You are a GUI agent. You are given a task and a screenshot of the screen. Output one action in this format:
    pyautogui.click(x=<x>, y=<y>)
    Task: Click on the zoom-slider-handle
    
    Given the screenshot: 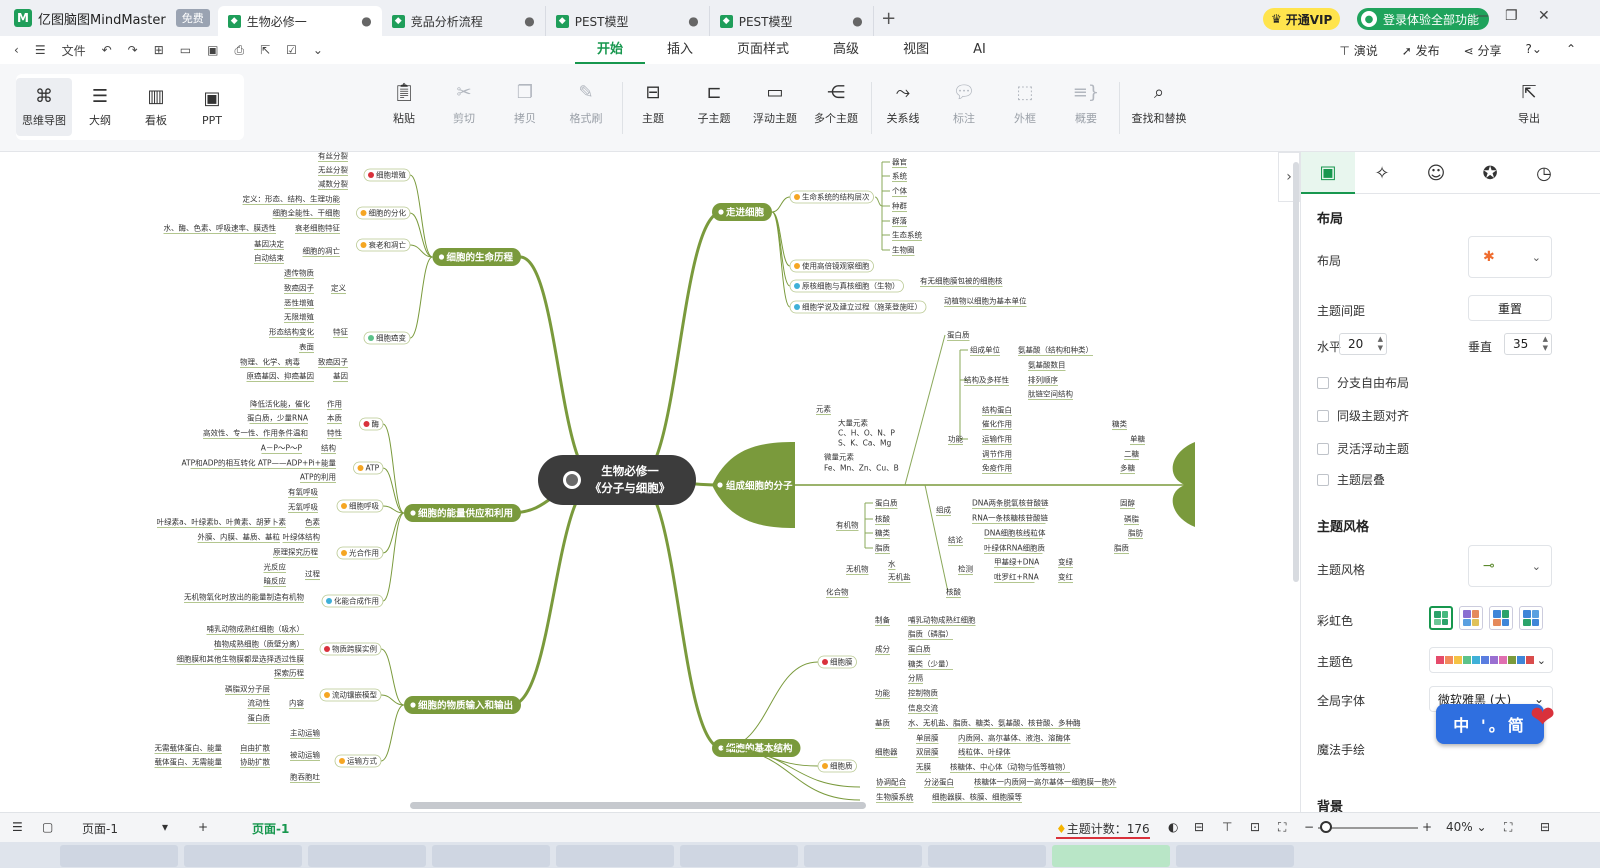 What is the action you would take?
    pyautogui.click(x=1326, y=827)
    